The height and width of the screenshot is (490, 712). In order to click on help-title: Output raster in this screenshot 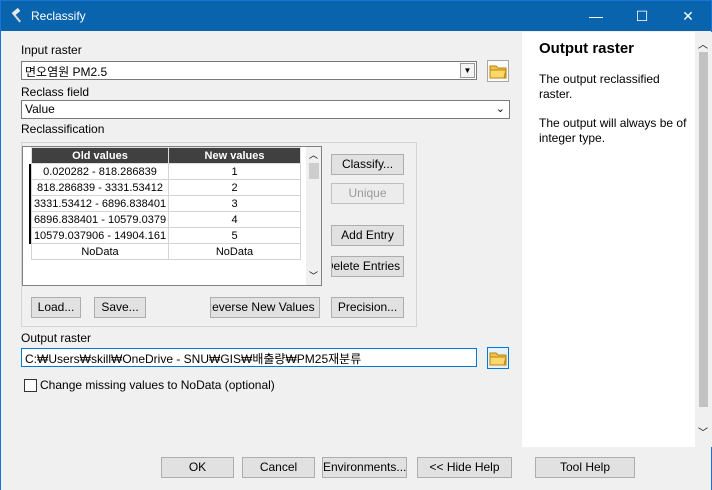, I will do `click(587, 48)`.